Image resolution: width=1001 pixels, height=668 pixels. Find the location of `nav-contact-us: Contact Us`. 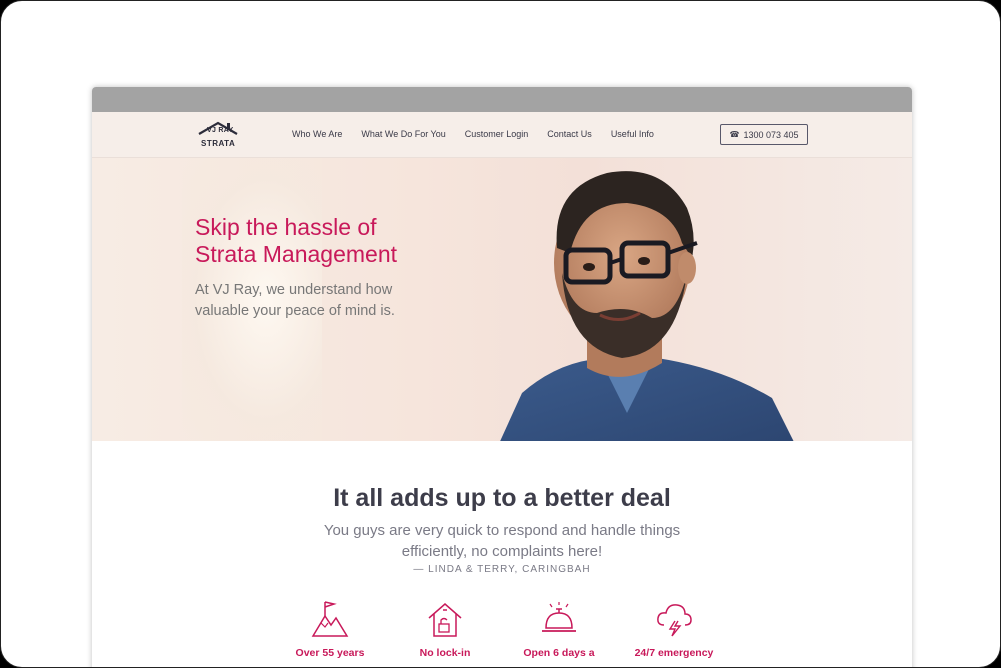

nav-contact-us: Contact Us is located at coordinates (569, 134).